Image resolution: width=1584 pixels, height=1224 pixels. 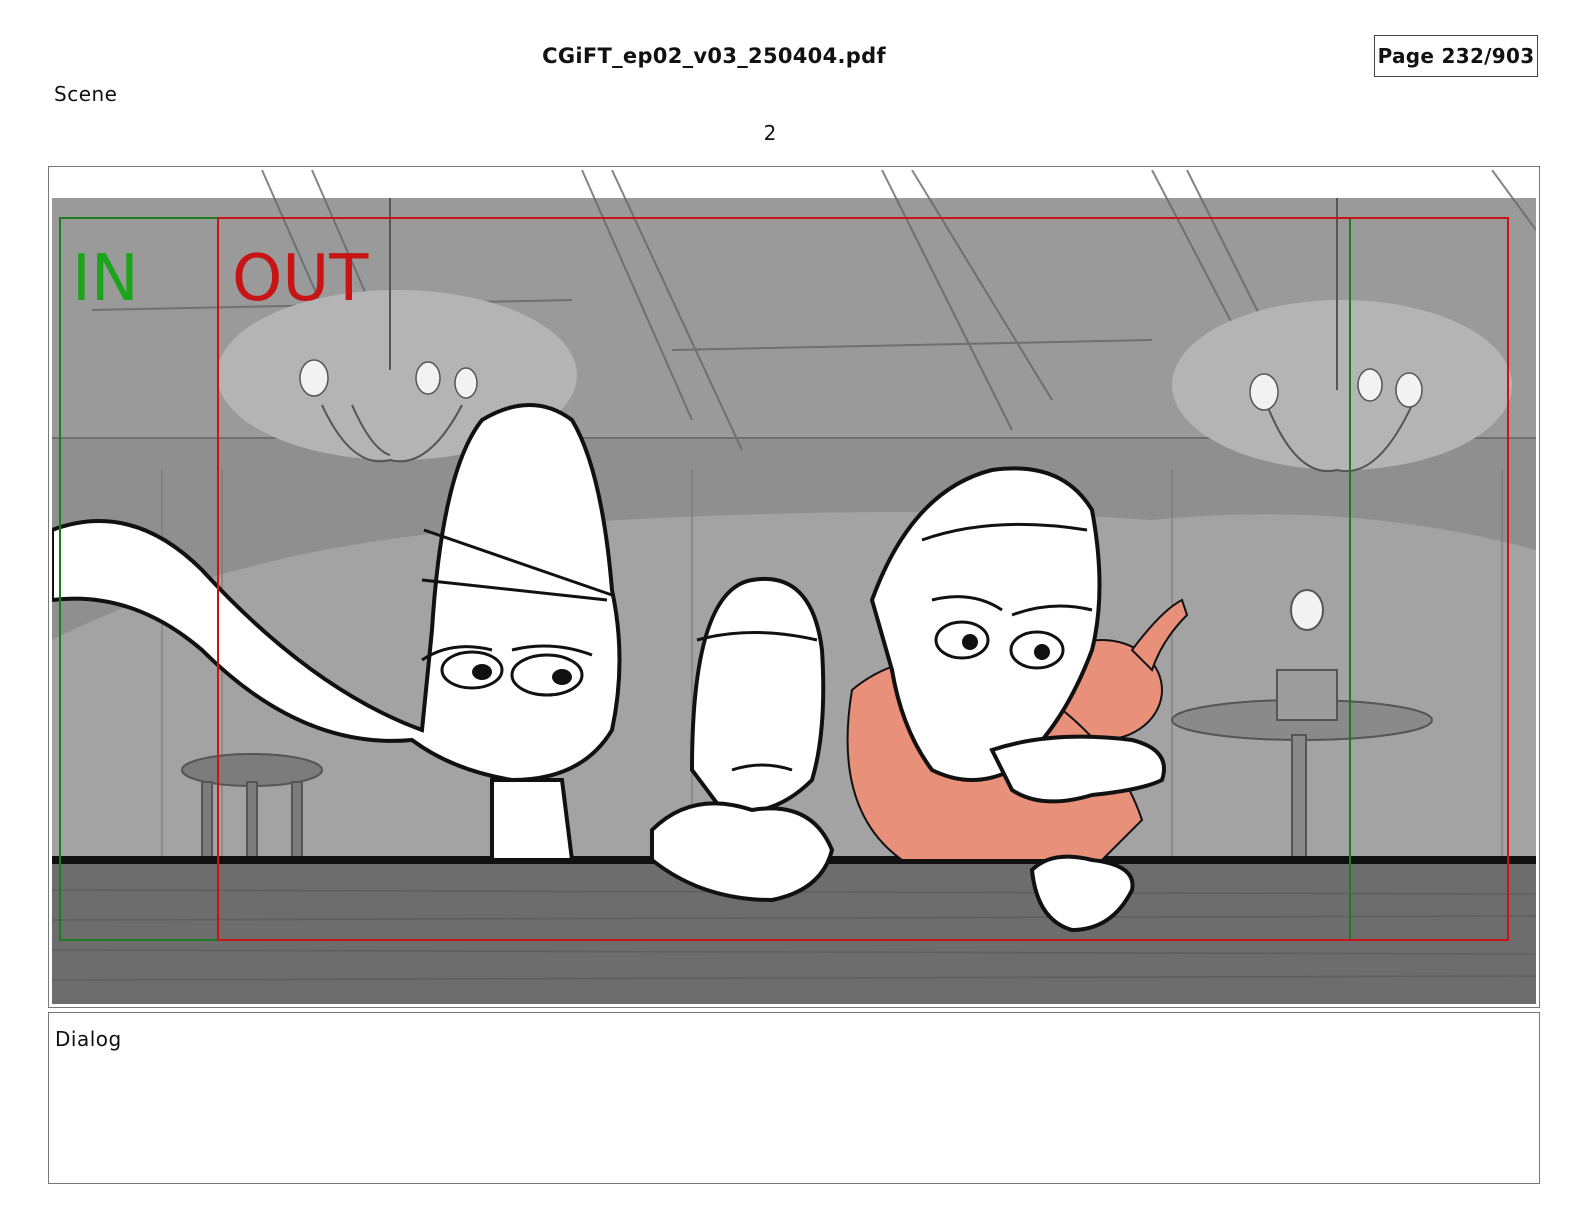 What do you see at coordinates (86, 94) in the screenshot?
I see `scene-label: Scene` at bounding box center [86, 94].